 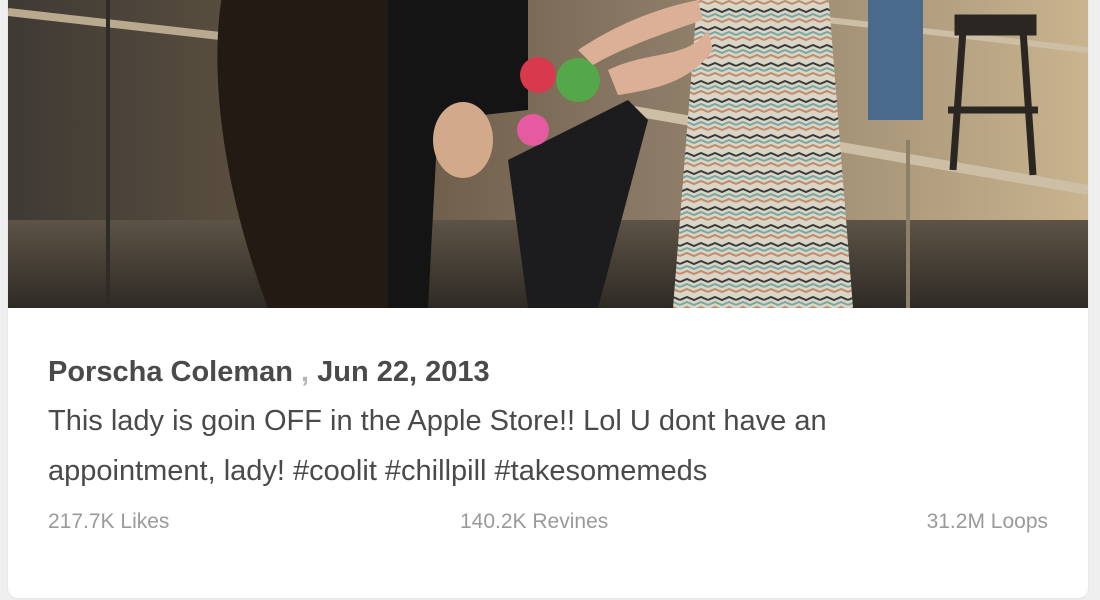 What do you see at coordinates (534, 522) in the screenshot?
I see `revines-count: 140.2K Revines` at bounding box center [534, 522].